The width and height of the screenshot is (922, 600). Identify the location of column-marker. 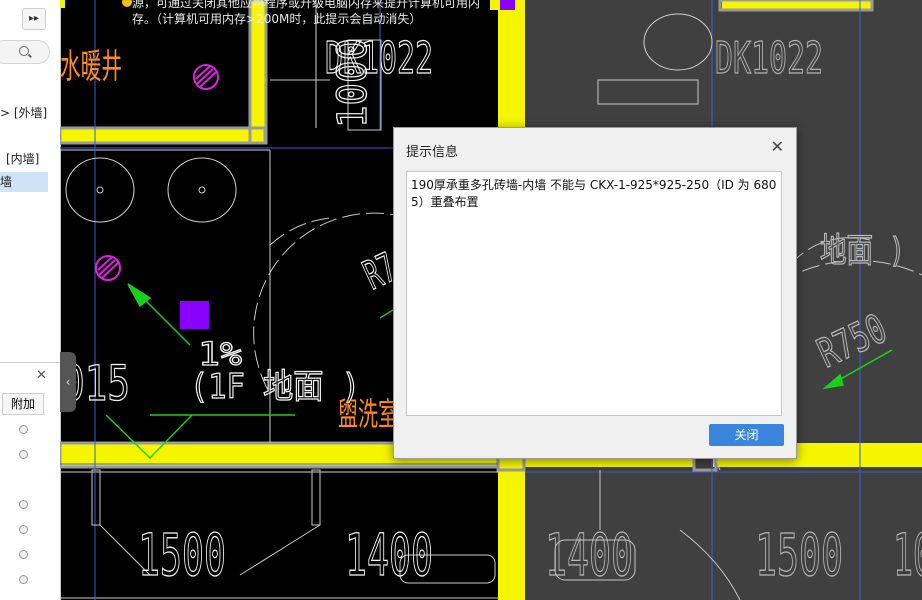
(194, 315).